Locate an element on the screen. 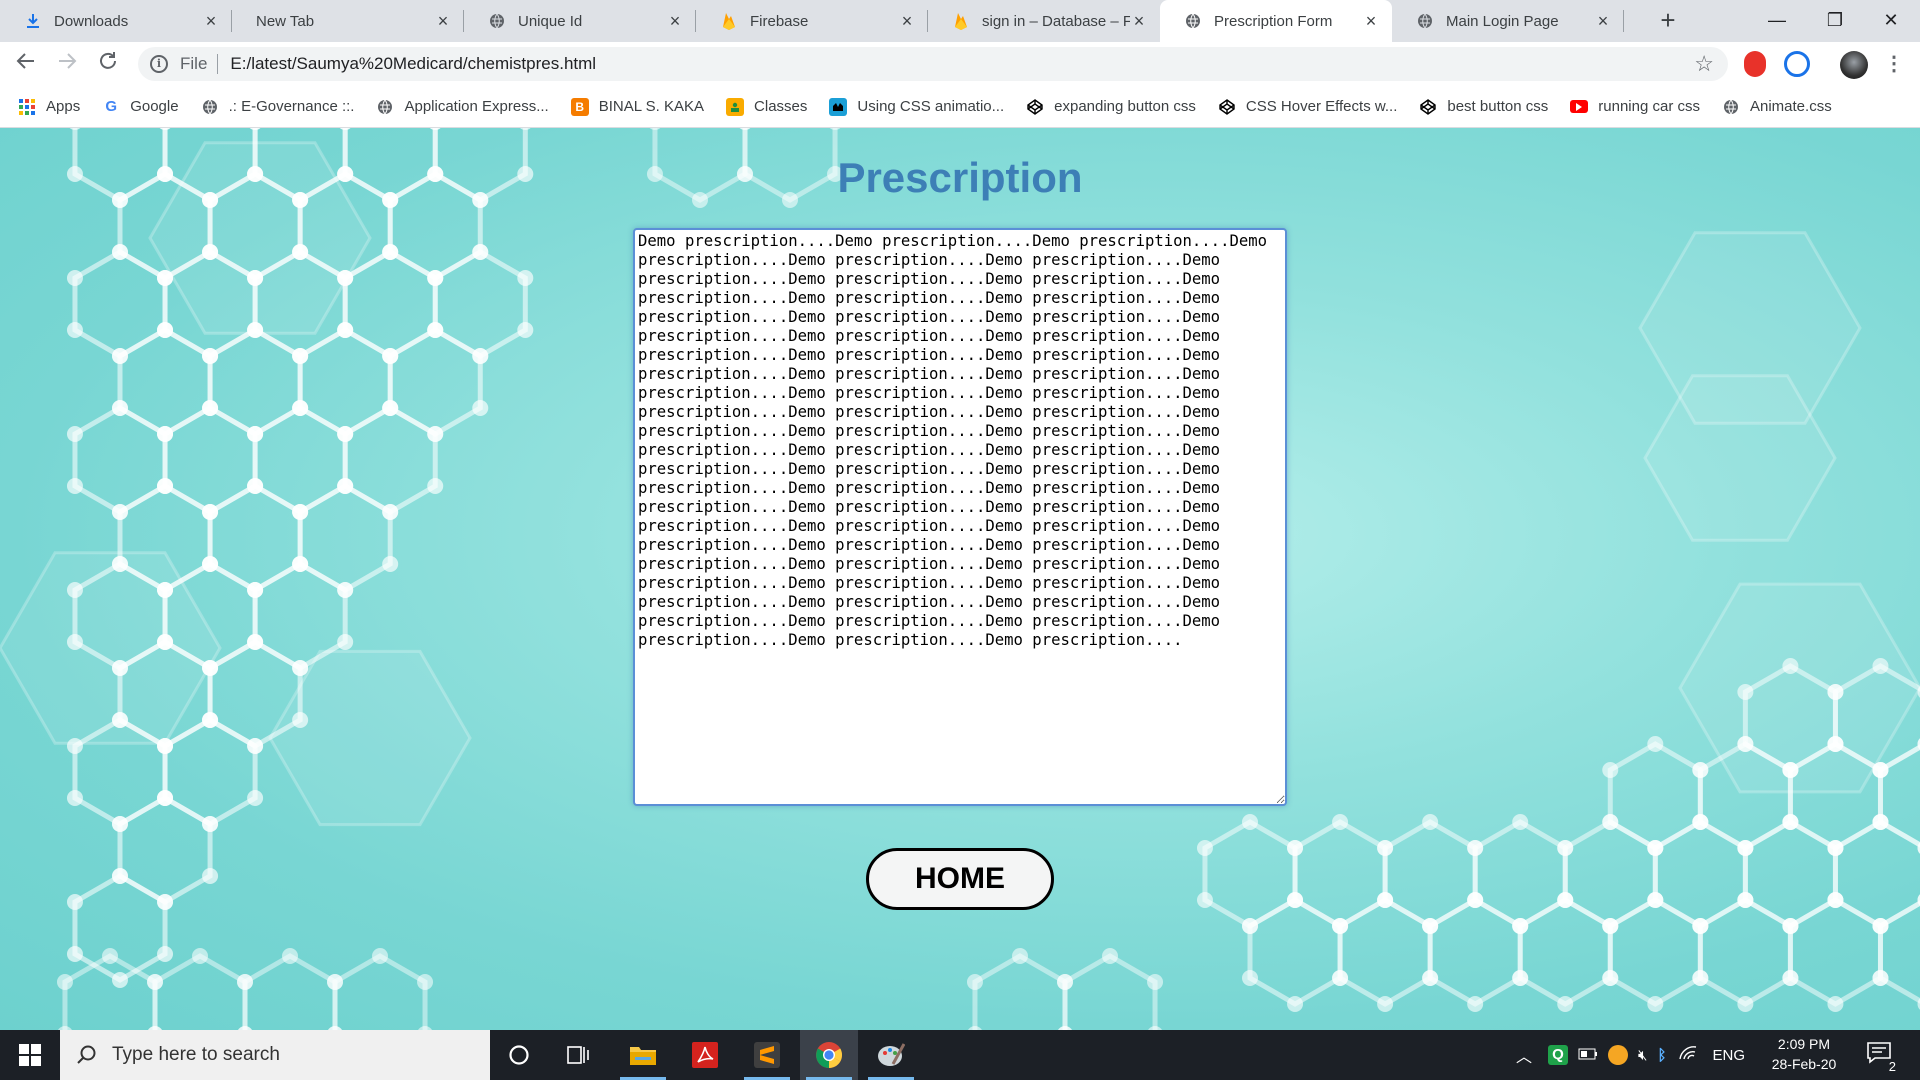 Image resolution: width=1920 pixels, height=1080 pixels. bookmark-running-car-css: running car css is located at coordinates (1635, 106).